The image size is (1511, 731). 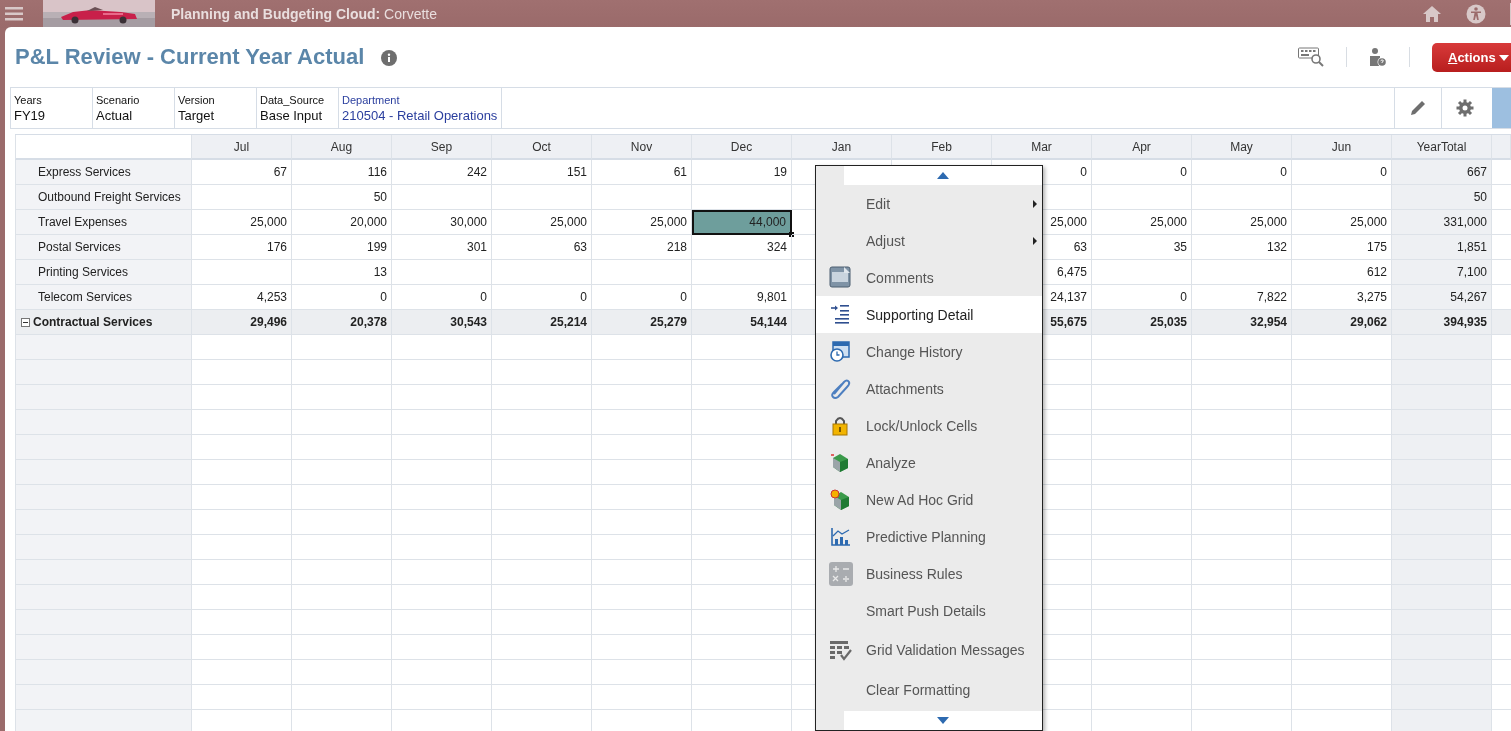 I want to click on row-label: Contractual Services, so click(x=93, y=322).